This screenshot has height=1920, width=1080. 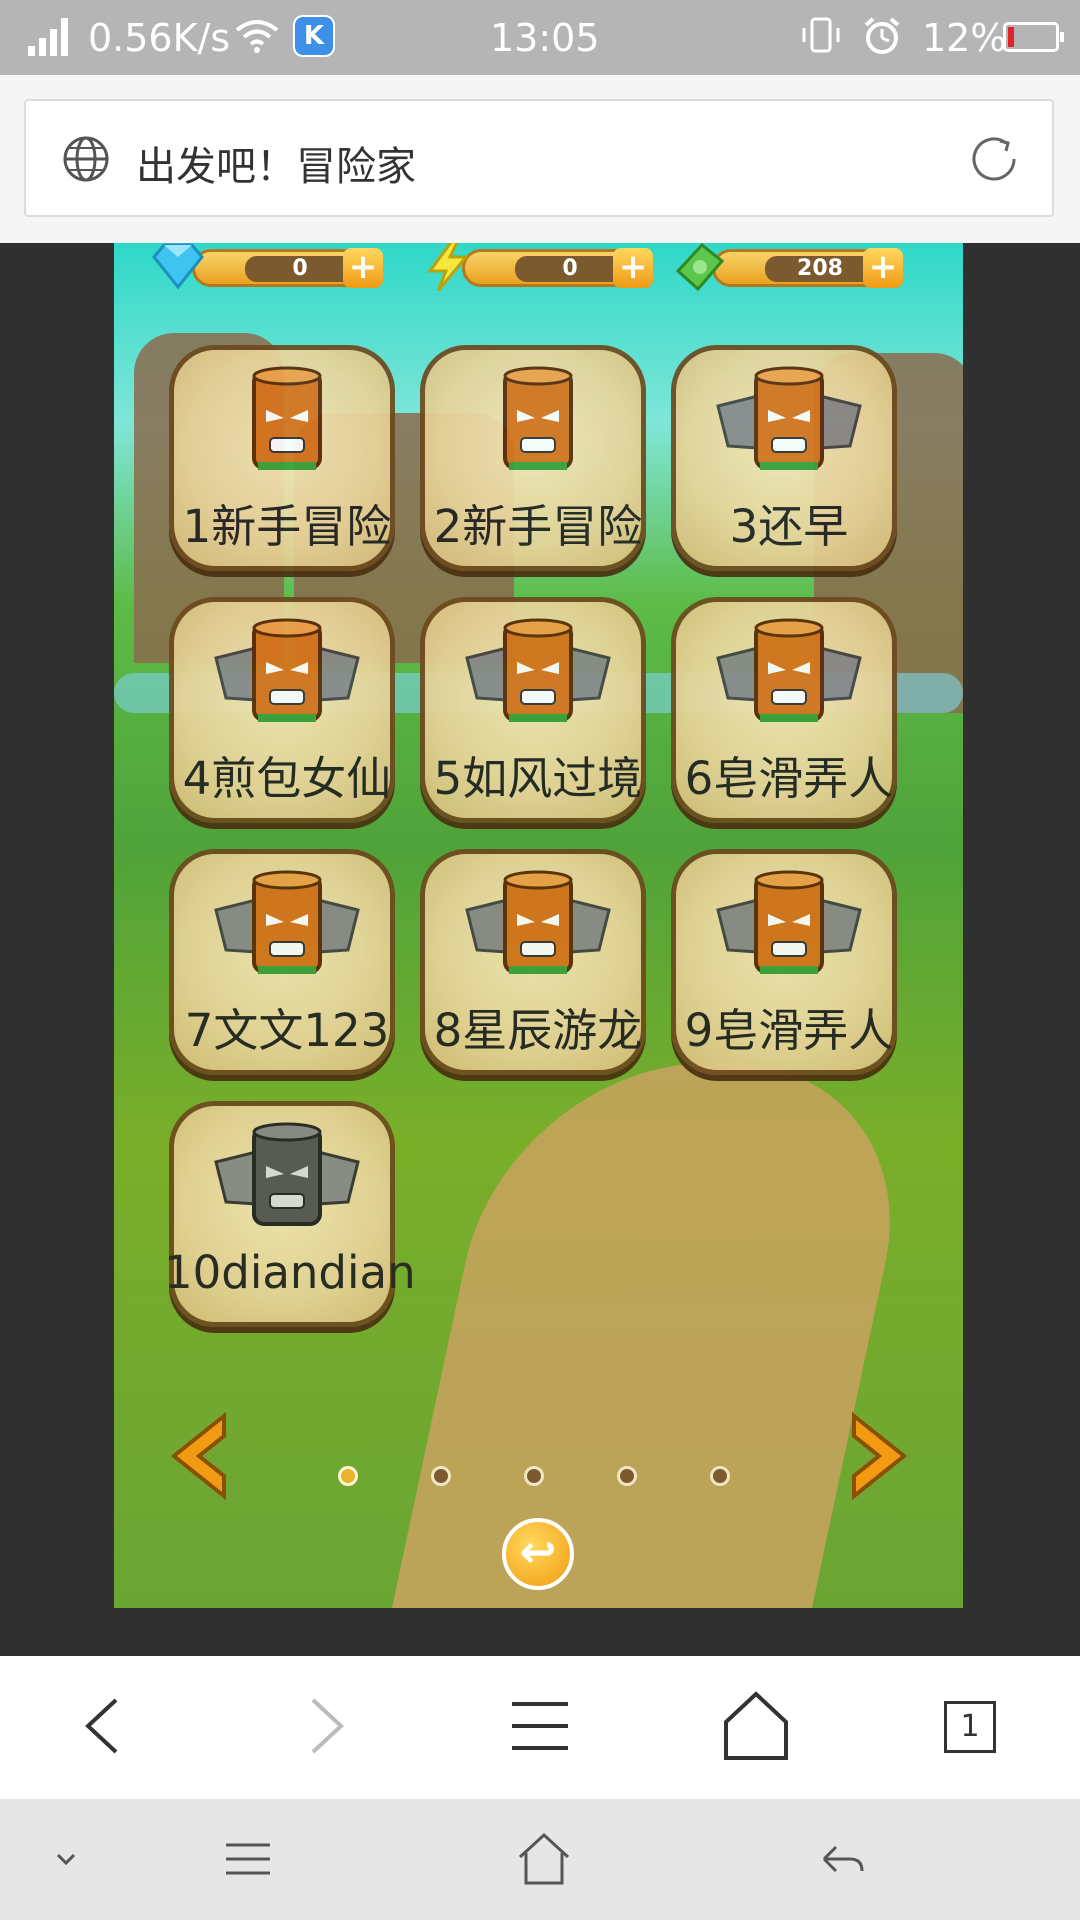 I want to click on forward-icon, so click(x=323, y=1726).